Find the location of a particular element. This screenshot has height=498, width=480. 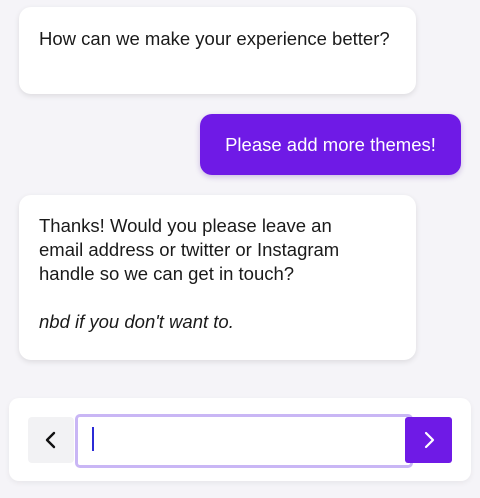

chevron-left-icon is located at coordinates (50, 440).